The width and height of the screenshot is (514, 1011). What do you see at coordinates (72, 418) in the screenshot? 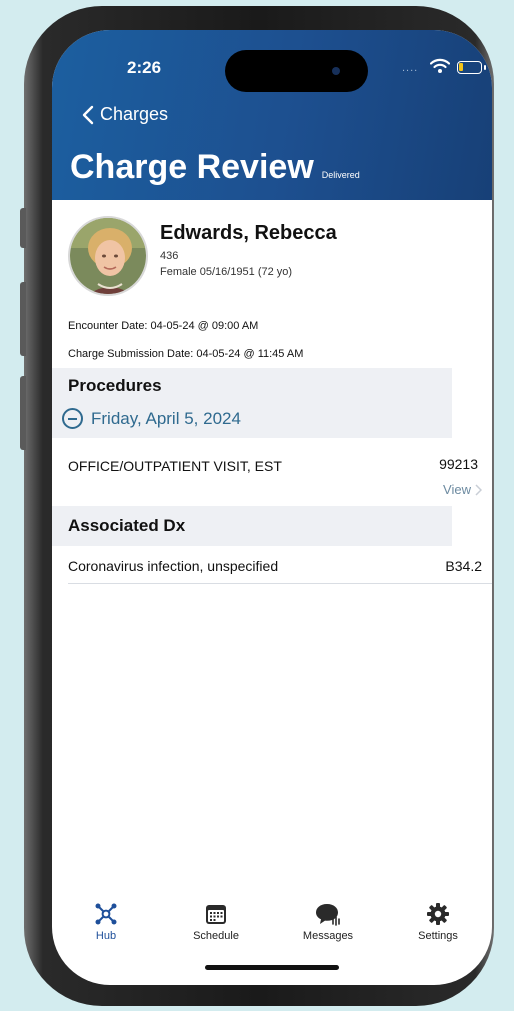
I see `collapse-minus-icon` at bounding box center [72, 418].